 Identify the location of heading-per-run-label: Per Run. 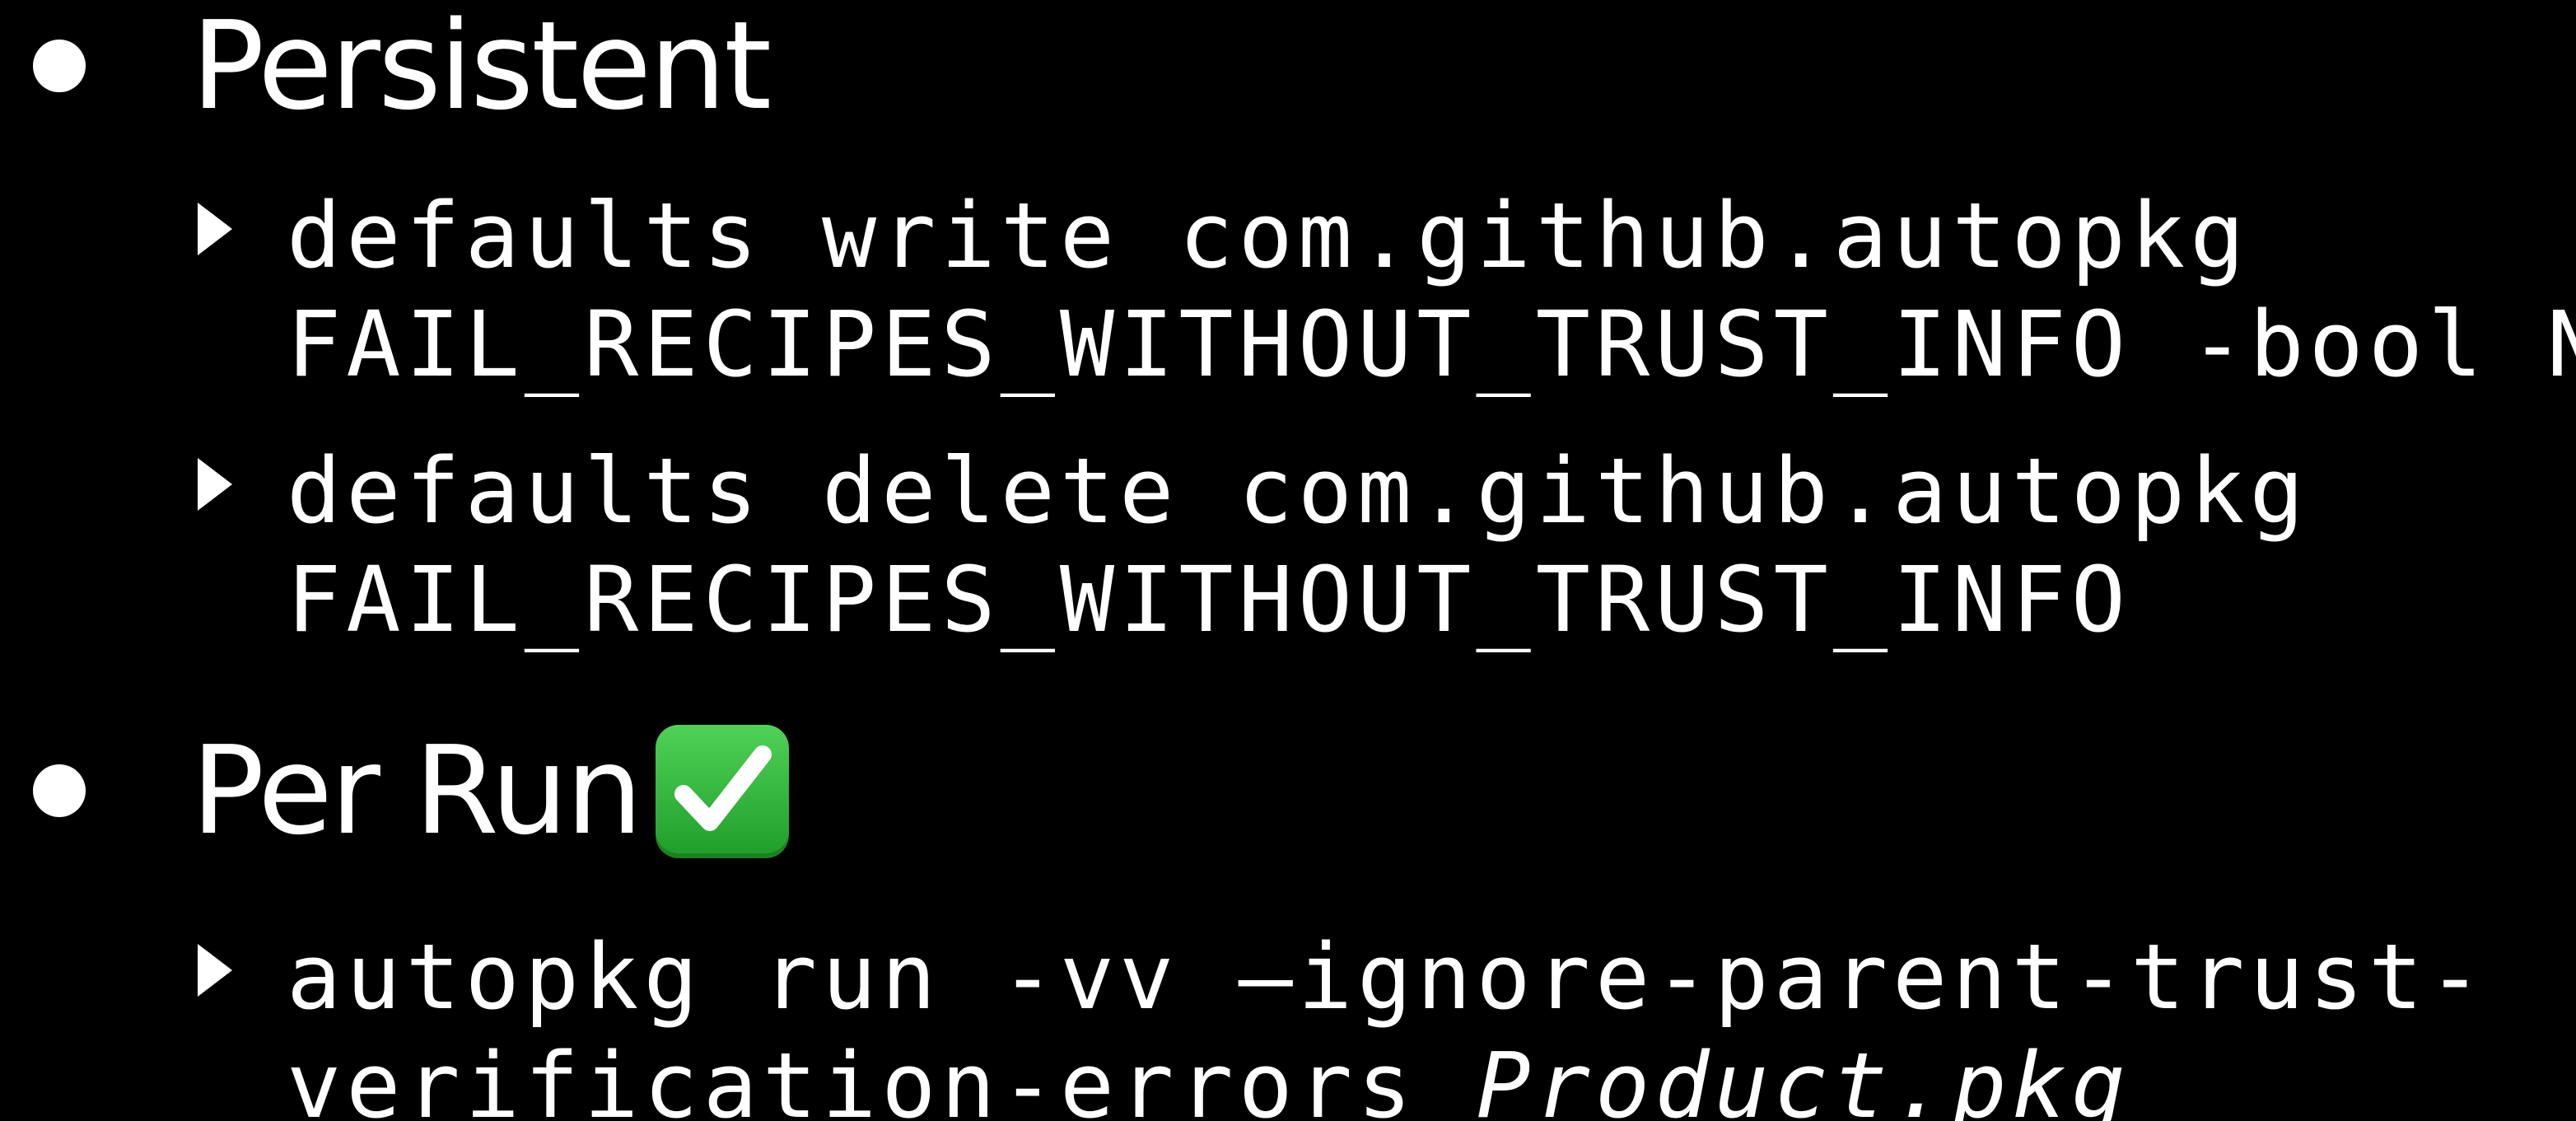
(417, 791).